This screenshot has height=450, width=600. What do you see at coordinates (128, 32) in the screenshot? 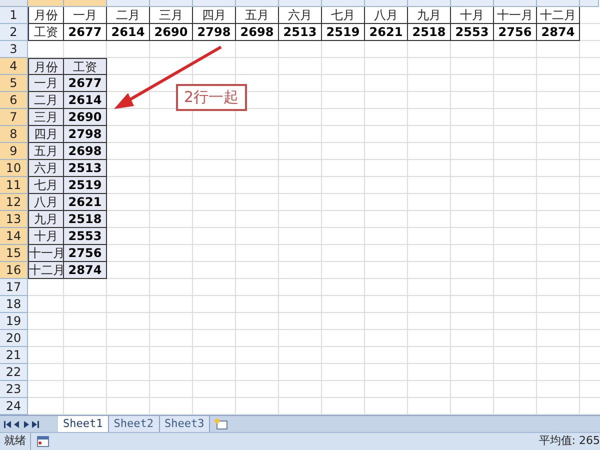
I see `table-cell: 2614` at bounding box center [128, 32].